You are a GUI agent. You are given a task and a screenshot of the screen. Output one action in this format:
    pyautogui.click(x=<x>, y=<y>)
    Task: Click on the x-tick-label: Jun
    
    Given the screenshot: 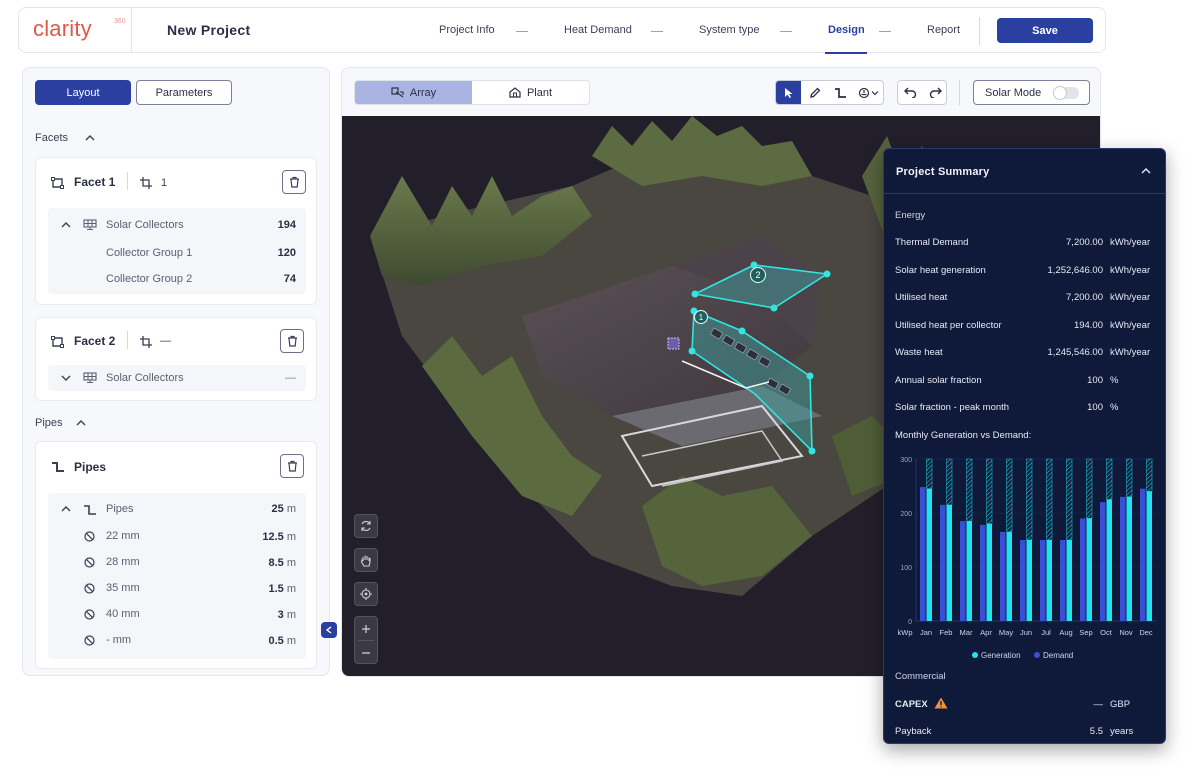 What is the action you would take?
    pyautogui.click(x=1026, y=632)
    